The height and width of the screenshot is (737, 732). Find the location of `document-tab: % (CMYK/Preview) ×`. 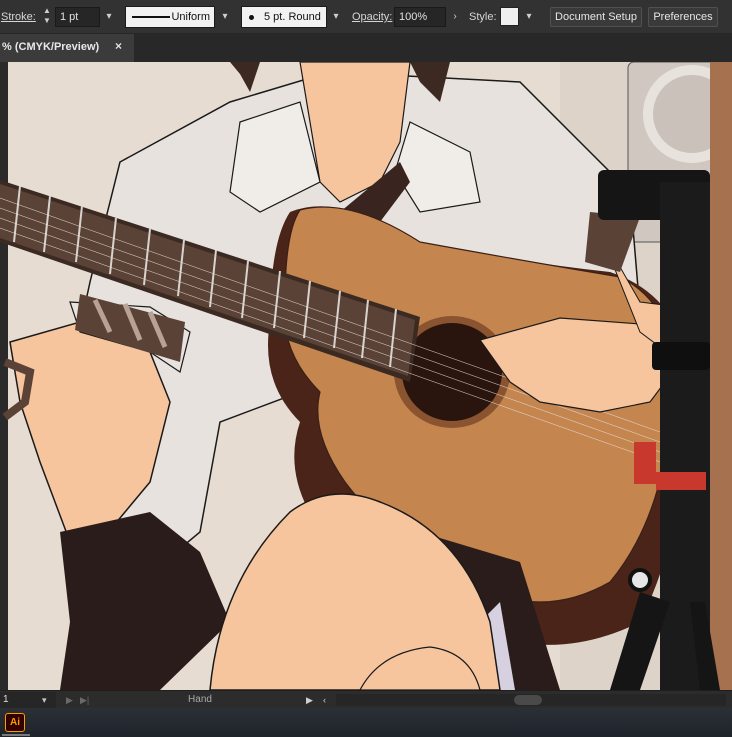

document-tab: % (CMYK/Preview) × is located at coordinates (67, 48).